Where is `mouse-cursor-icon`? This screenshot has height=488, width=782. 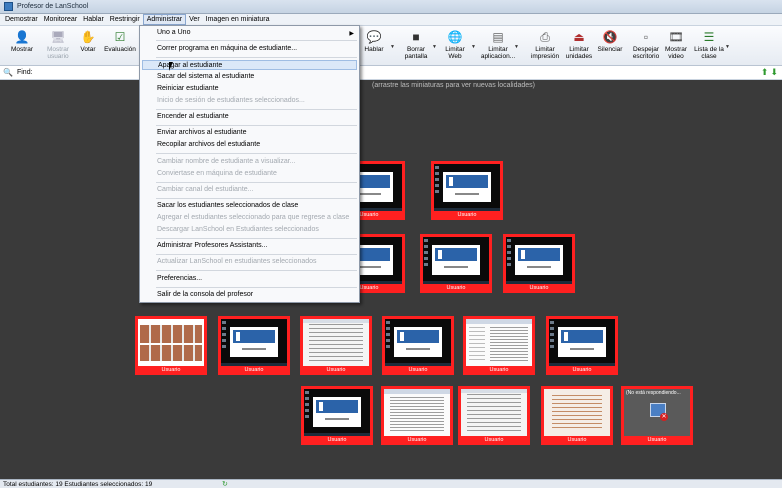 mouse-cursor-icon is located at coordinates (171, 66).